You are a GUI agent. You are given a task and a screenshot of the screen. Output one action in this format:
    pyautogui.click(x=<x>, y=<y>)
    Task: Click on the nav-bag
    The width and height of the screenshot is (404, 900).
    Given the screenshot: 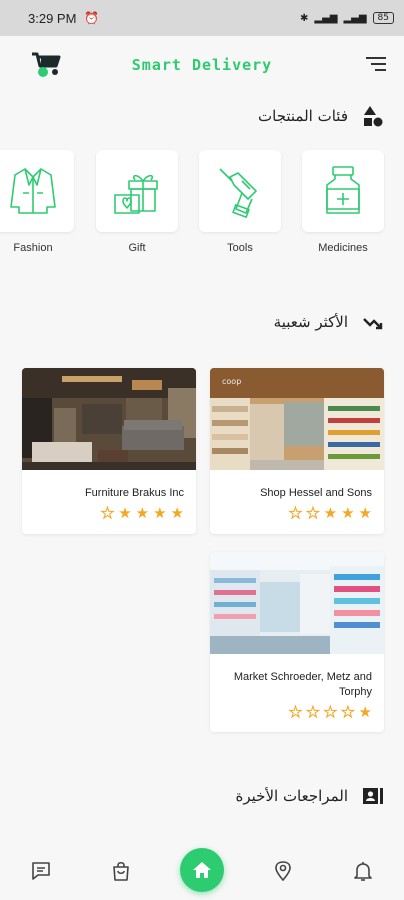 What is the action you would take?
    pyautogui.click(x=121, y=871)
    